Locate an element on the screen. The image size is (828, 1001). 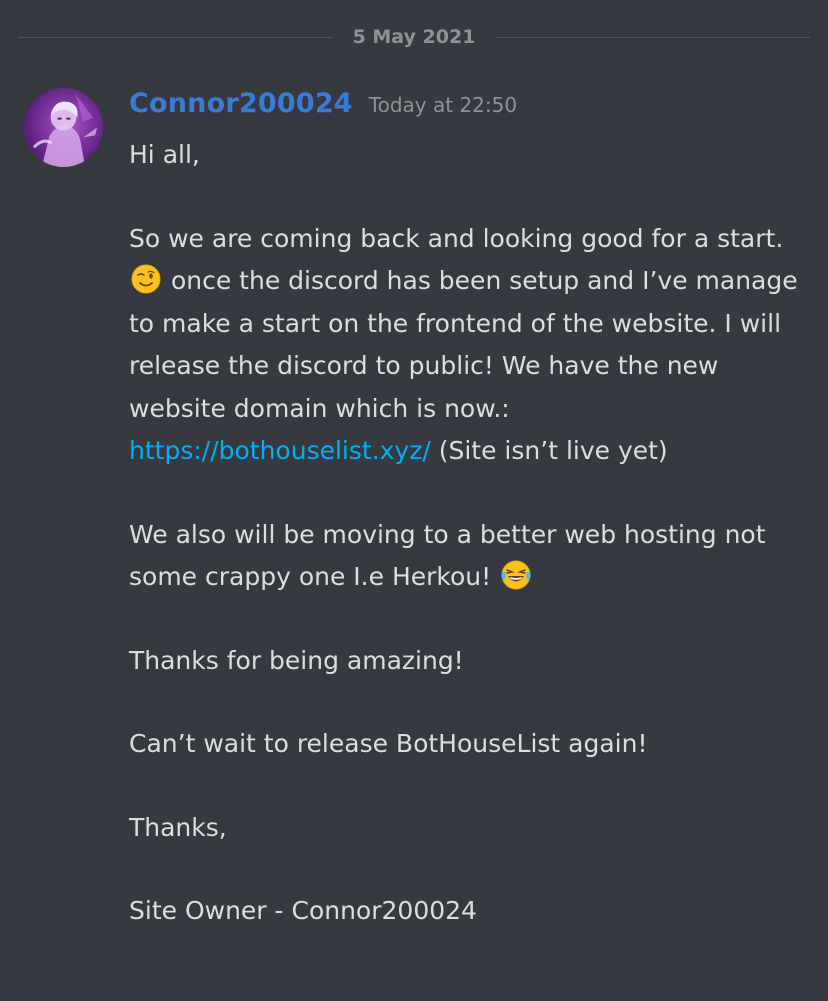
avatar-image is located at coordinates (63, 127).